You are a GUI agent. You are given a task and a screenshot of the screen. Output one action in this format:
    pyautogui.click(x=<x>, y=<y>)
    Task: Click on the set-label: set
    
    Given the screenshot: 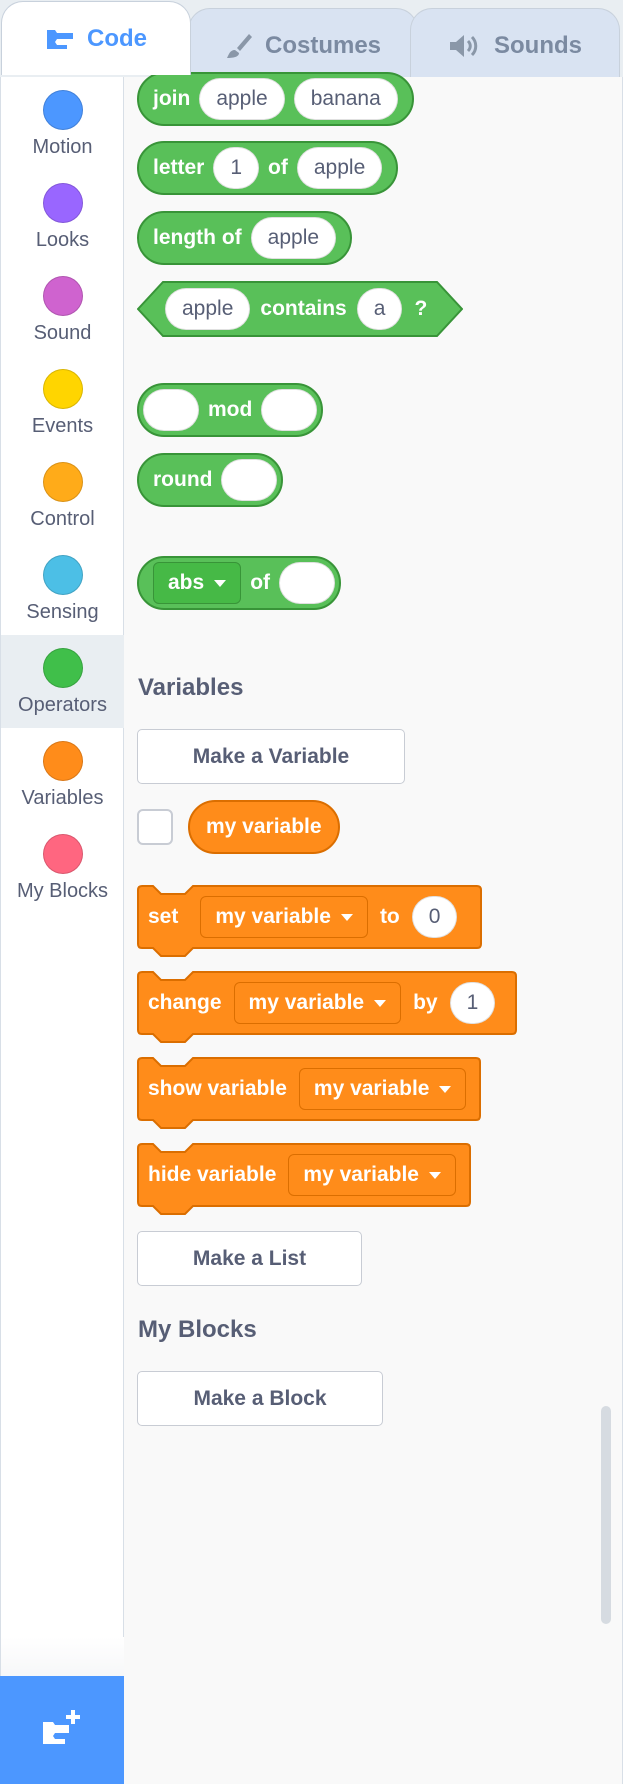 What is the action you would take?
    pyautogui.click(x=163, y=916)
    